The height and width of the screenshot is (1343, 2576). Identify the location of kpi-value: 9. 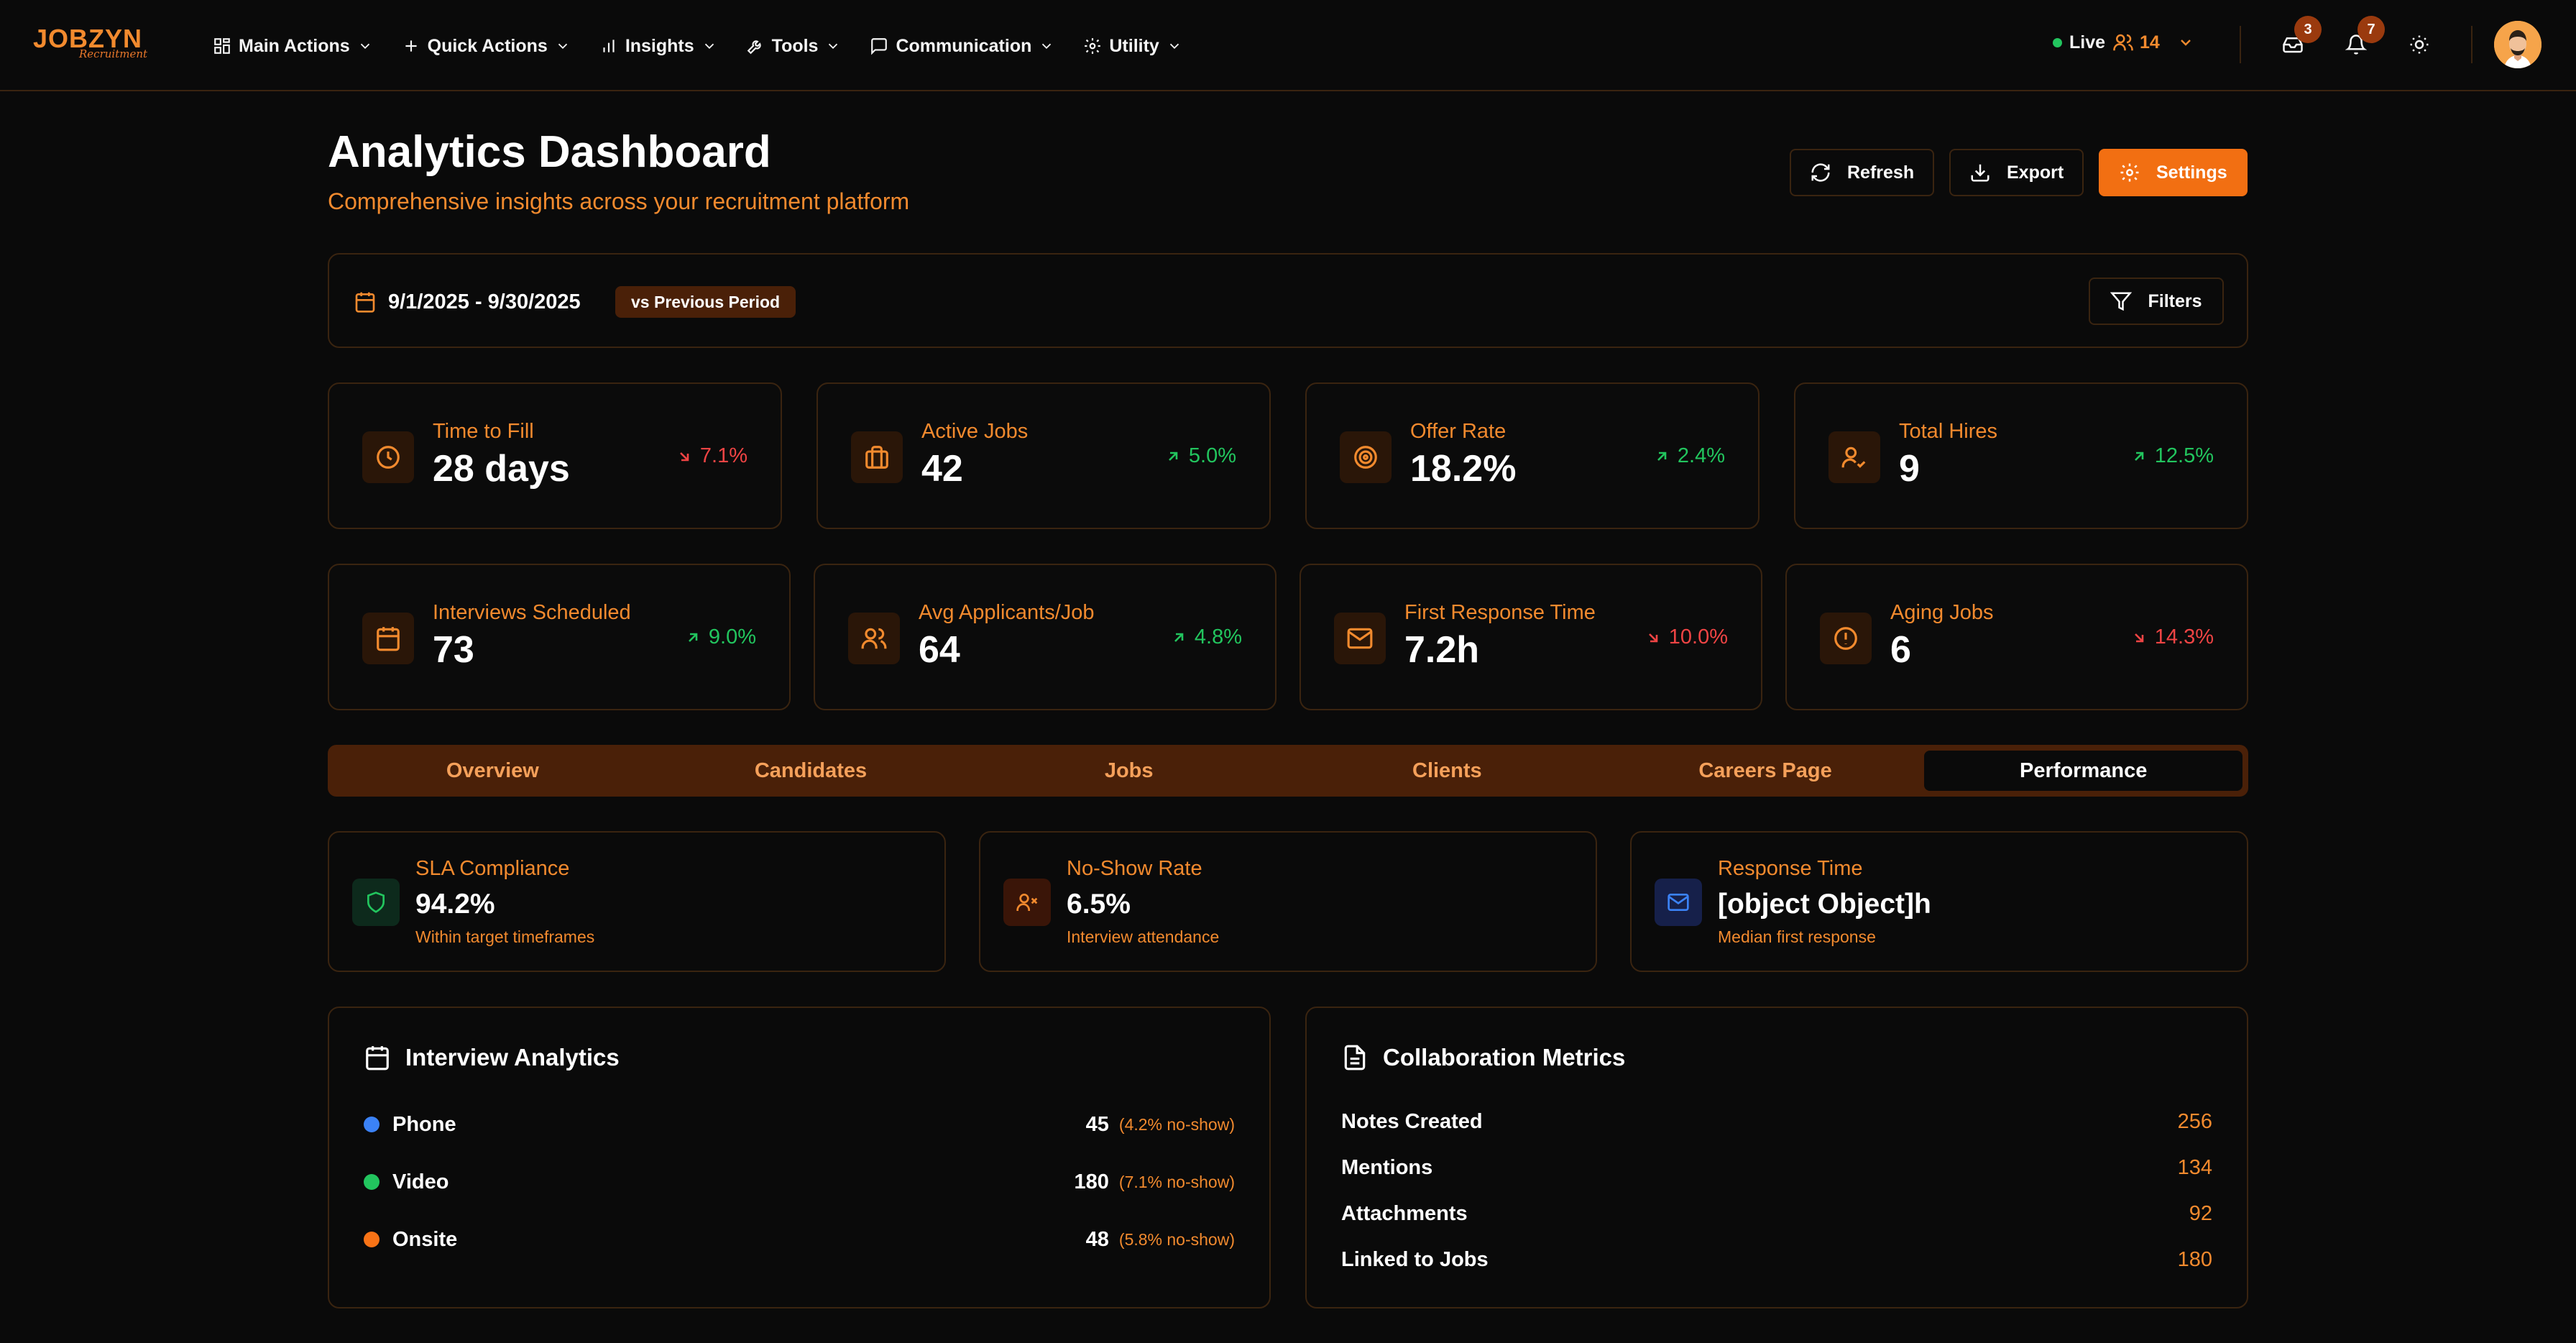
(1909, 469).